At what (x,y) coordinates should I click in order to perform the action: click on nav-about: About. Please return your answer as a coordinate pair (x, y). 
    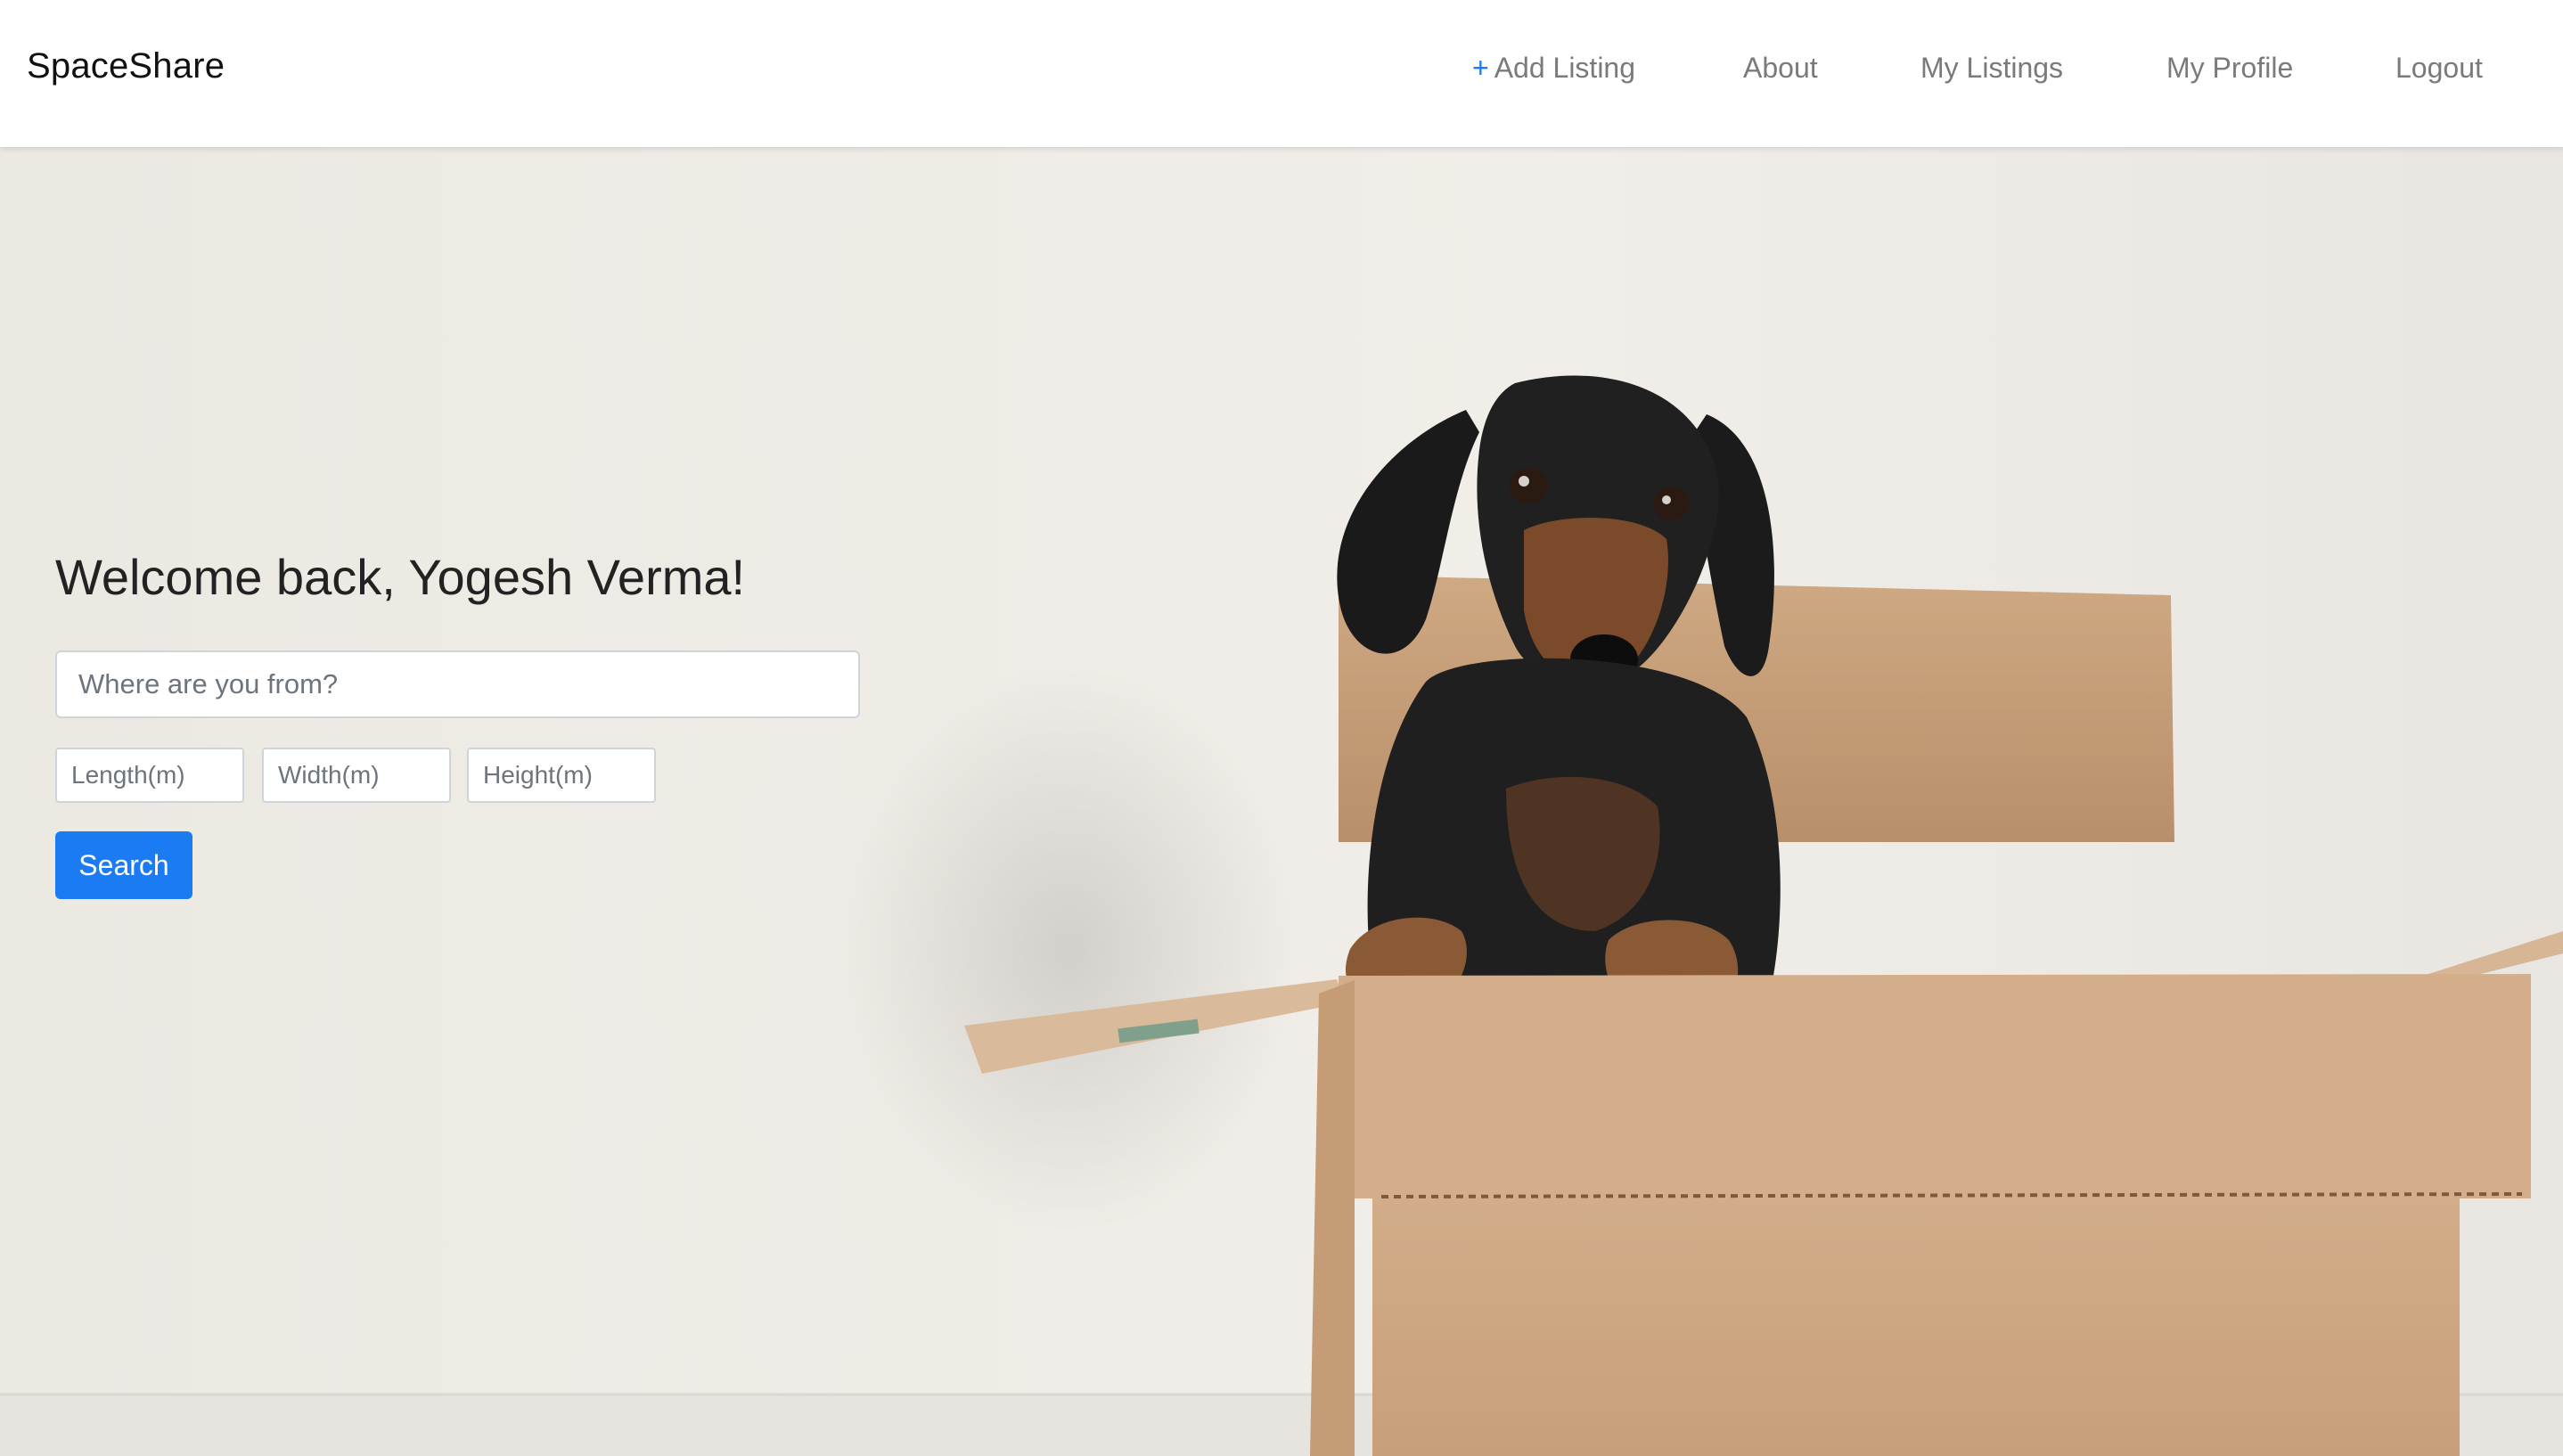
    Looking at the image, I should click on (1780, 68).